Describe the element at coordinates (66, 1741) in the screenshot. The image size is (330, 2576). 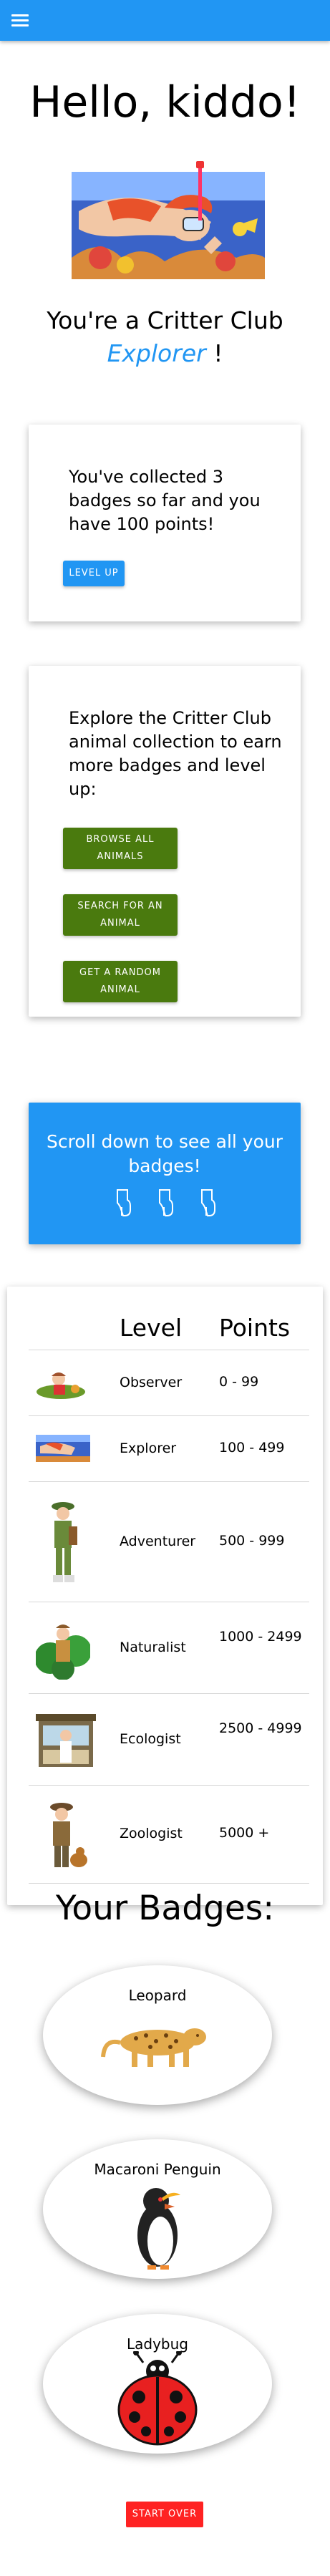
I see `ecologist-illustration` at that location.